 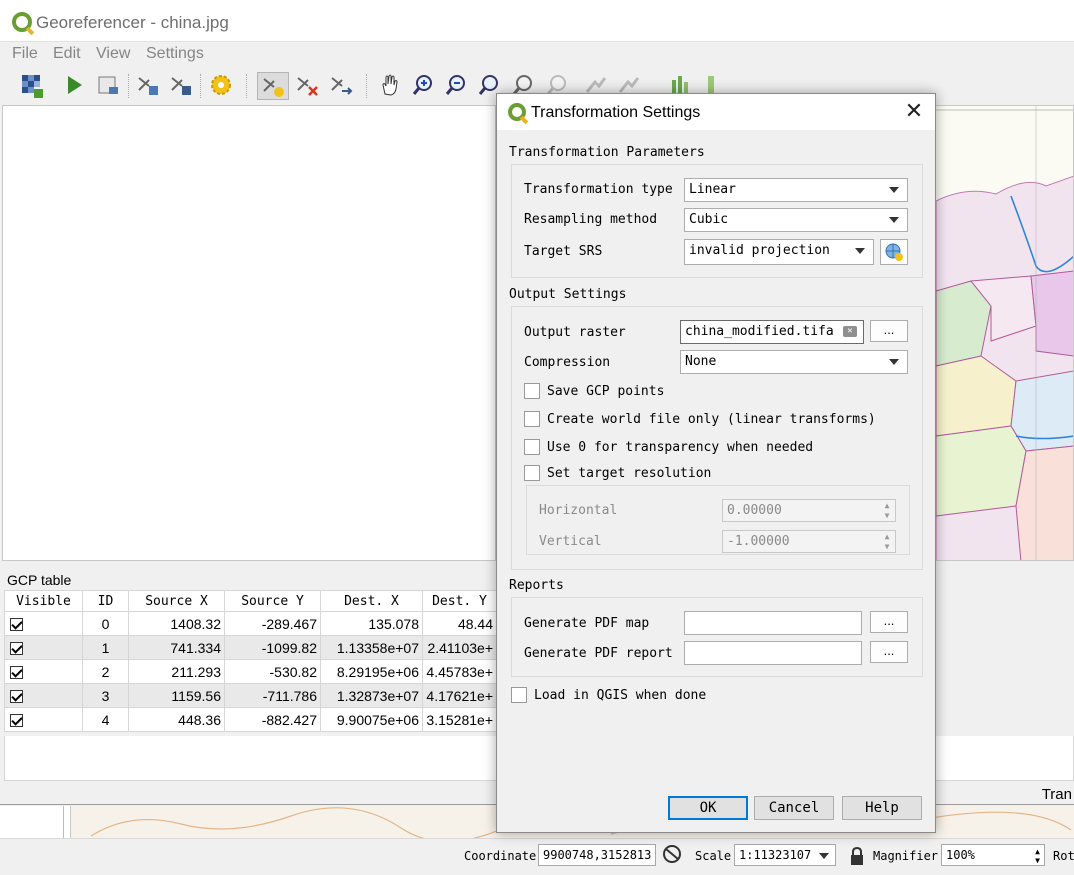 What do you see at coordinates (273, 86) in the screenshot?
I see `add-point-icon` at bounding box center [273, 86].